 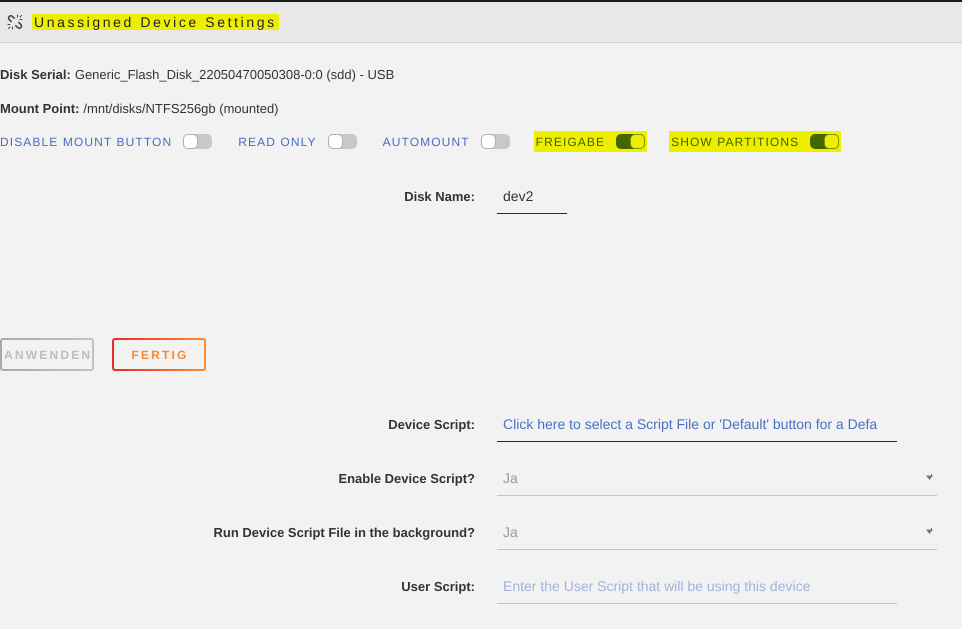 I want to click on text-input: dev2, so click(x=532, y=196).